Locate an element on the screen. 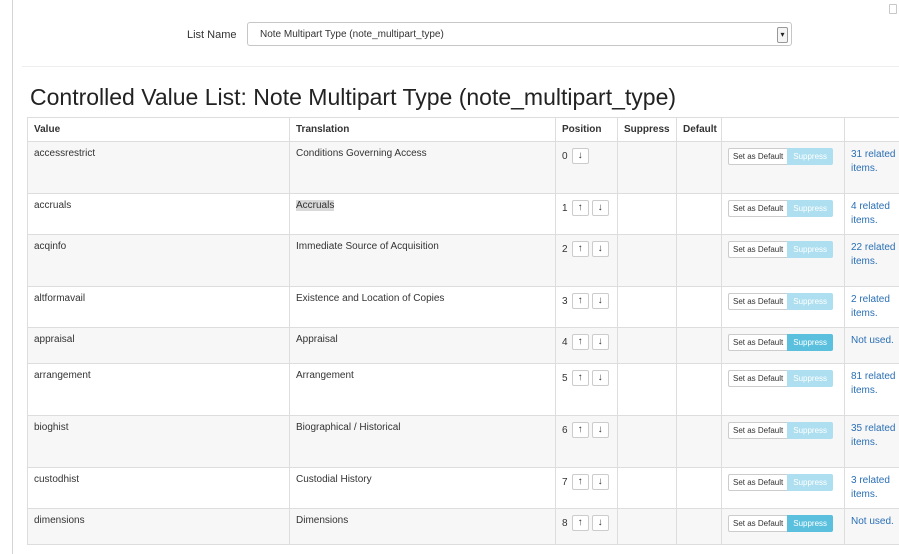 Image resolution: width=899 pixels, height=554 pixels. related-items-link: 4 related items. is located at coordinates (870, 213).